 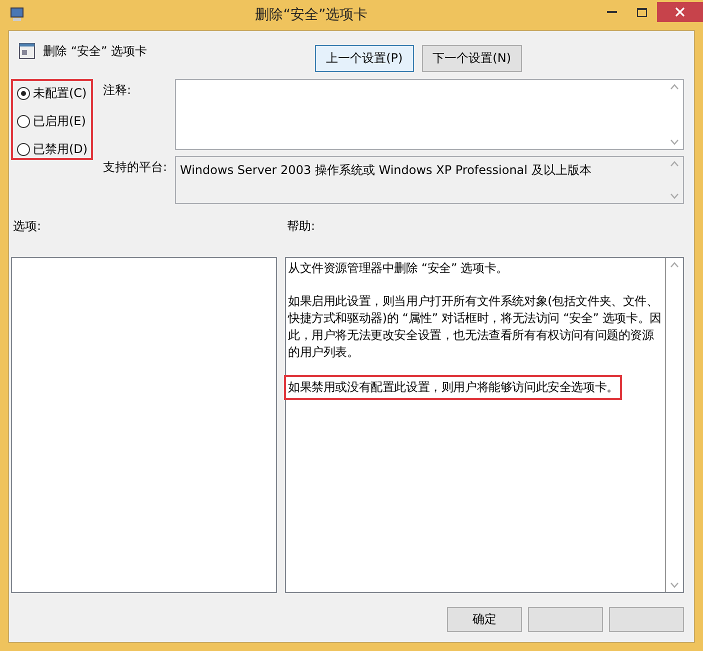 I want to click on policy-title: 删除 “安全” 选项卡, so click(x=95, y=51).